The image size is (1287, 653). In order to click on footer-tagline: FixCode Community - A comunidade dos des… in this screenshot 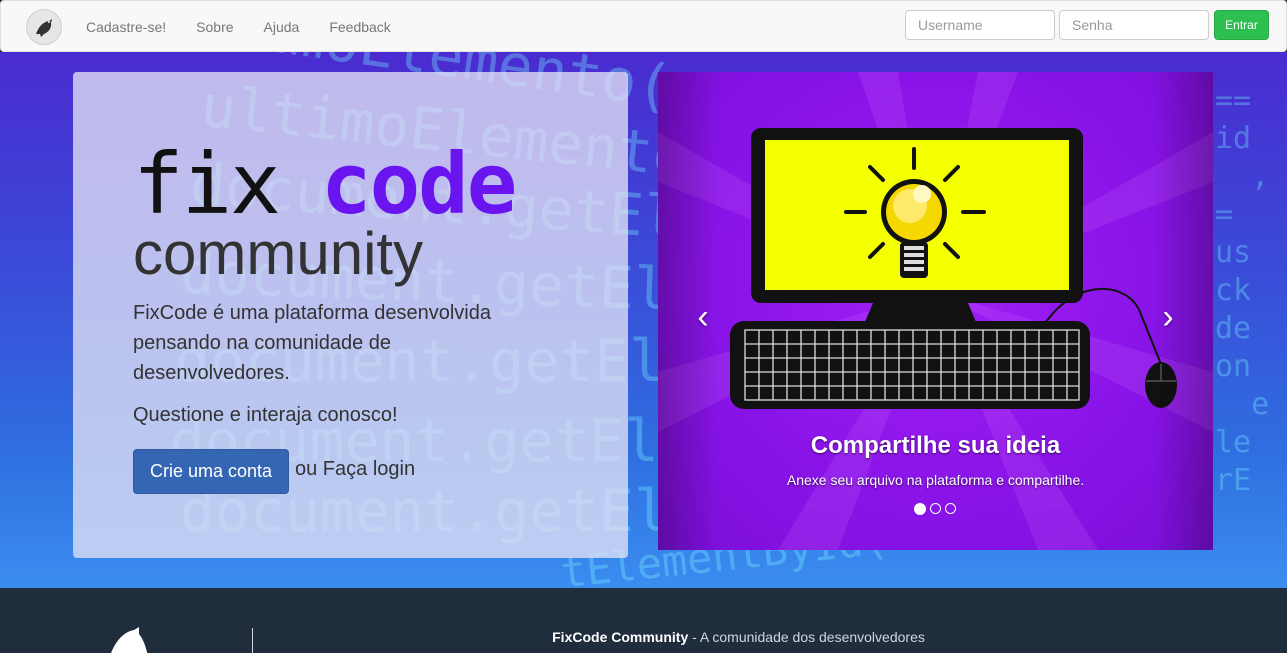, I will do `click(643, 637)`.